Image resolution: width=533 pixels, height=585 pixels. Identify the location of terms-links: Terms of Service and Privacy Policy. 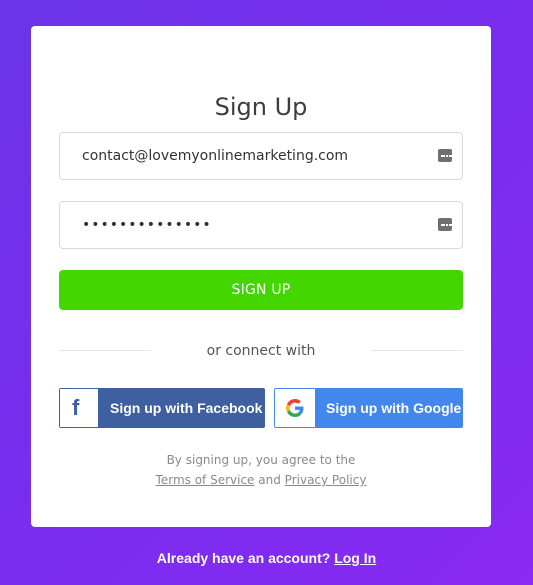
(261, 480).